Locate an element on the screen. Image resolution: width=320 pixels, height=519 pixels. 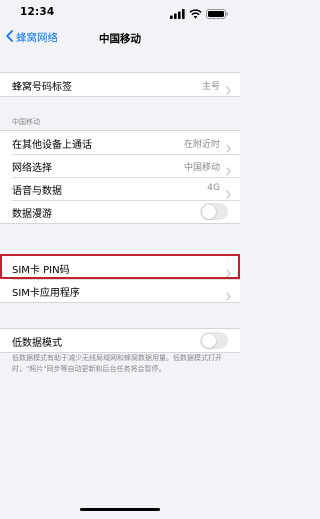
data-roaming-toggle is located at coordinates (214, 211).